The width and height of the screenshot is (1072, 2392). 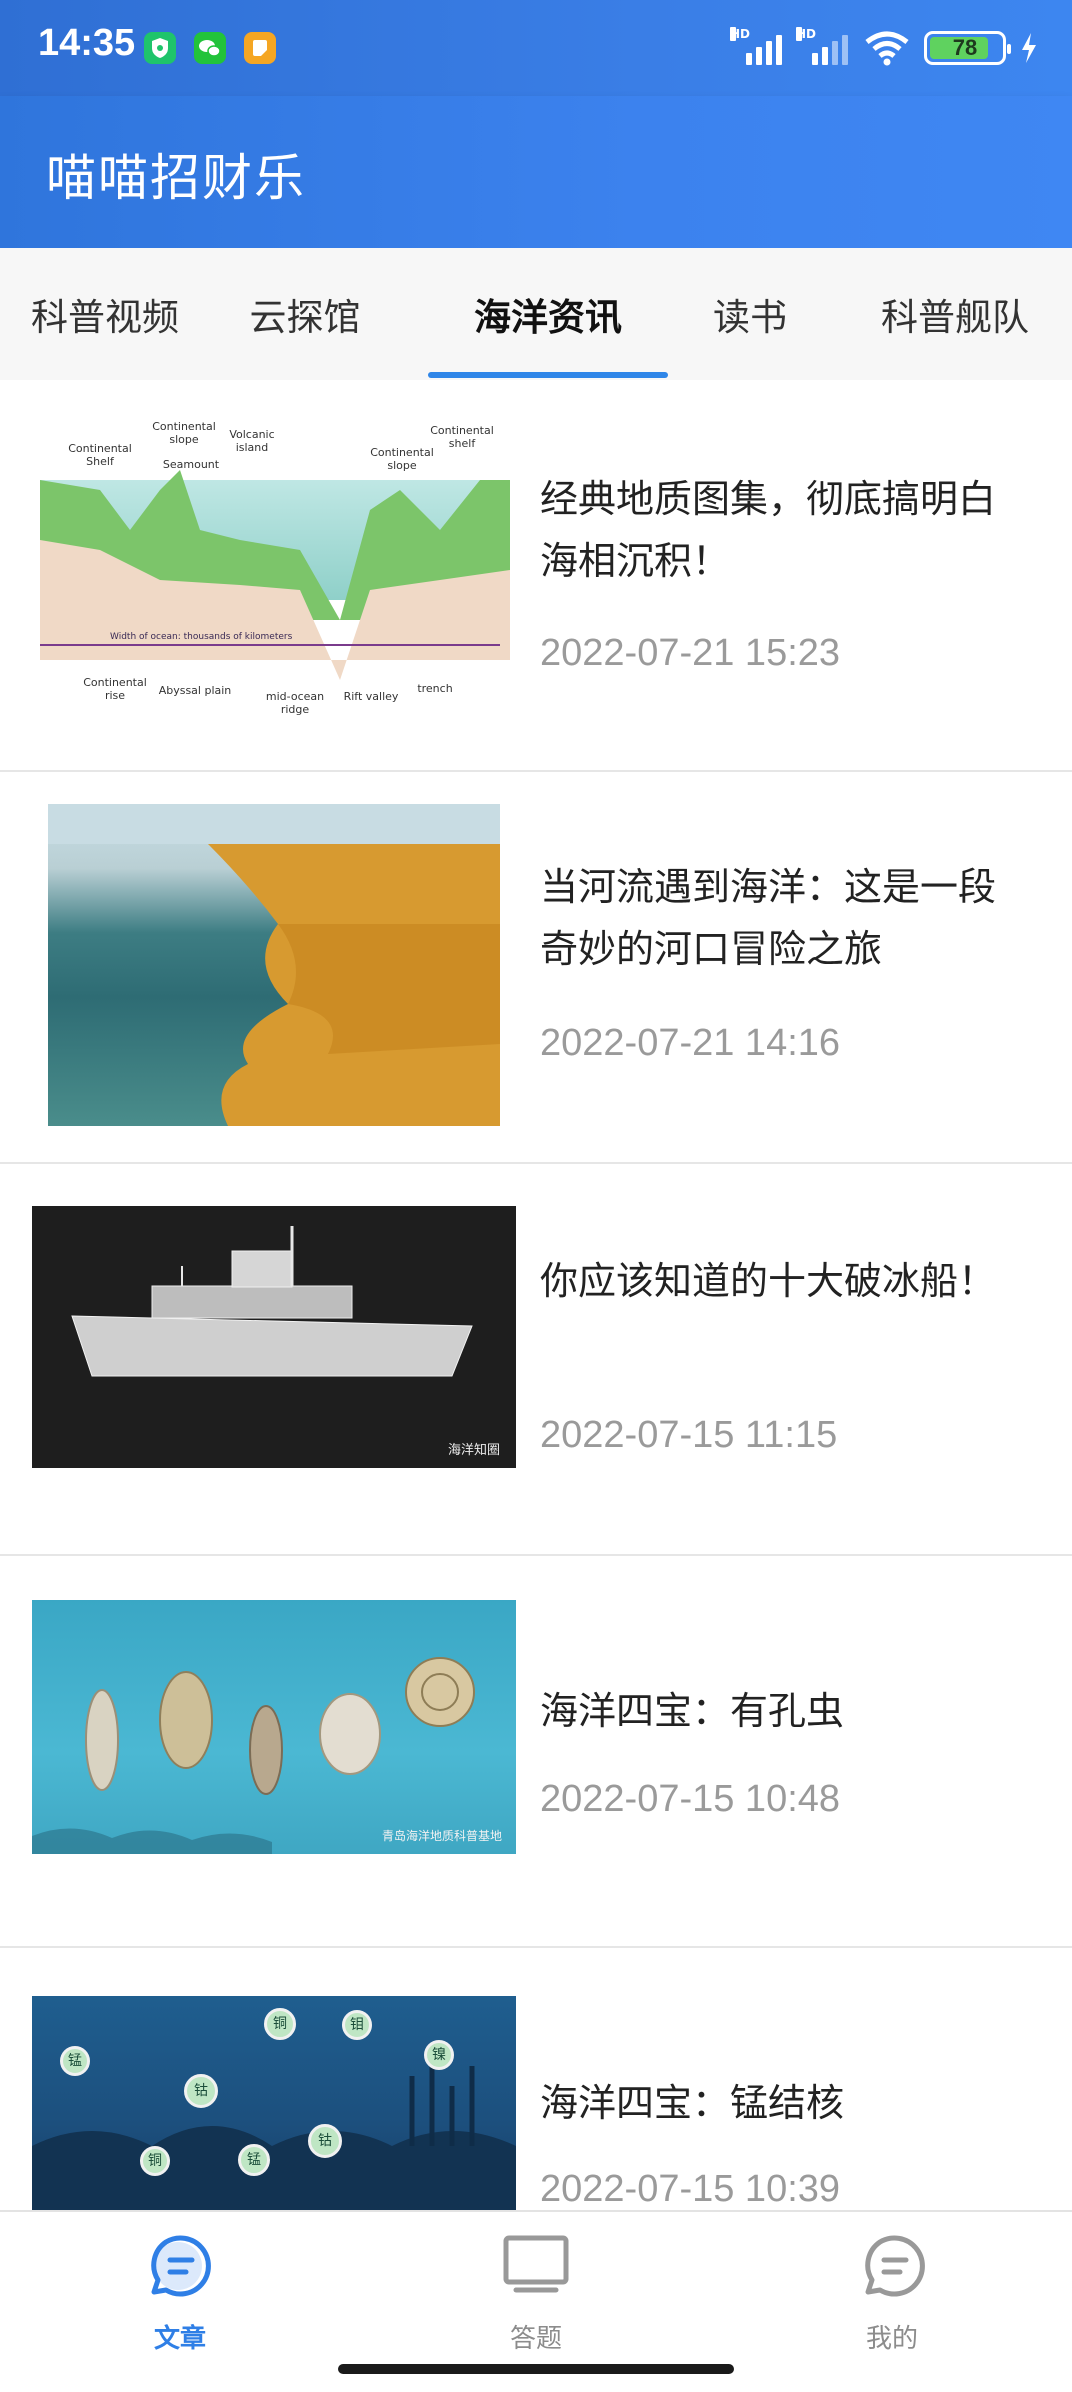 I want to click on article-title: 海洋四宝：有孔虫, so click(x=692, y=1711).